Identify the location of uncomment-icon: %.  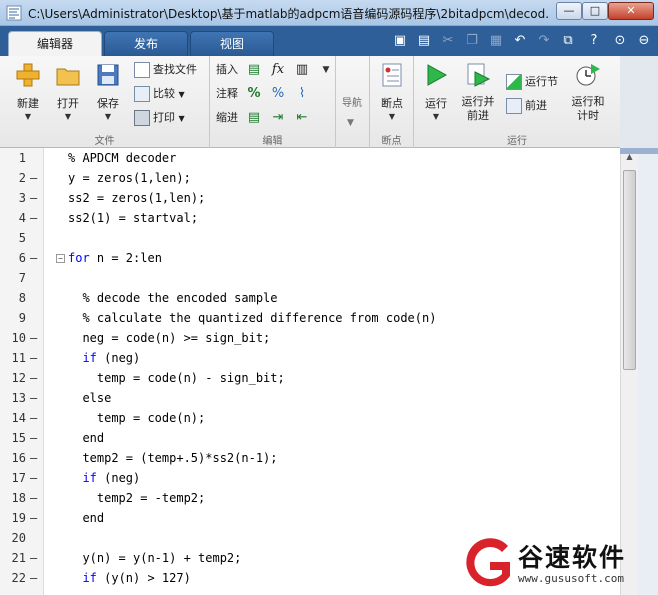
(278, 94).